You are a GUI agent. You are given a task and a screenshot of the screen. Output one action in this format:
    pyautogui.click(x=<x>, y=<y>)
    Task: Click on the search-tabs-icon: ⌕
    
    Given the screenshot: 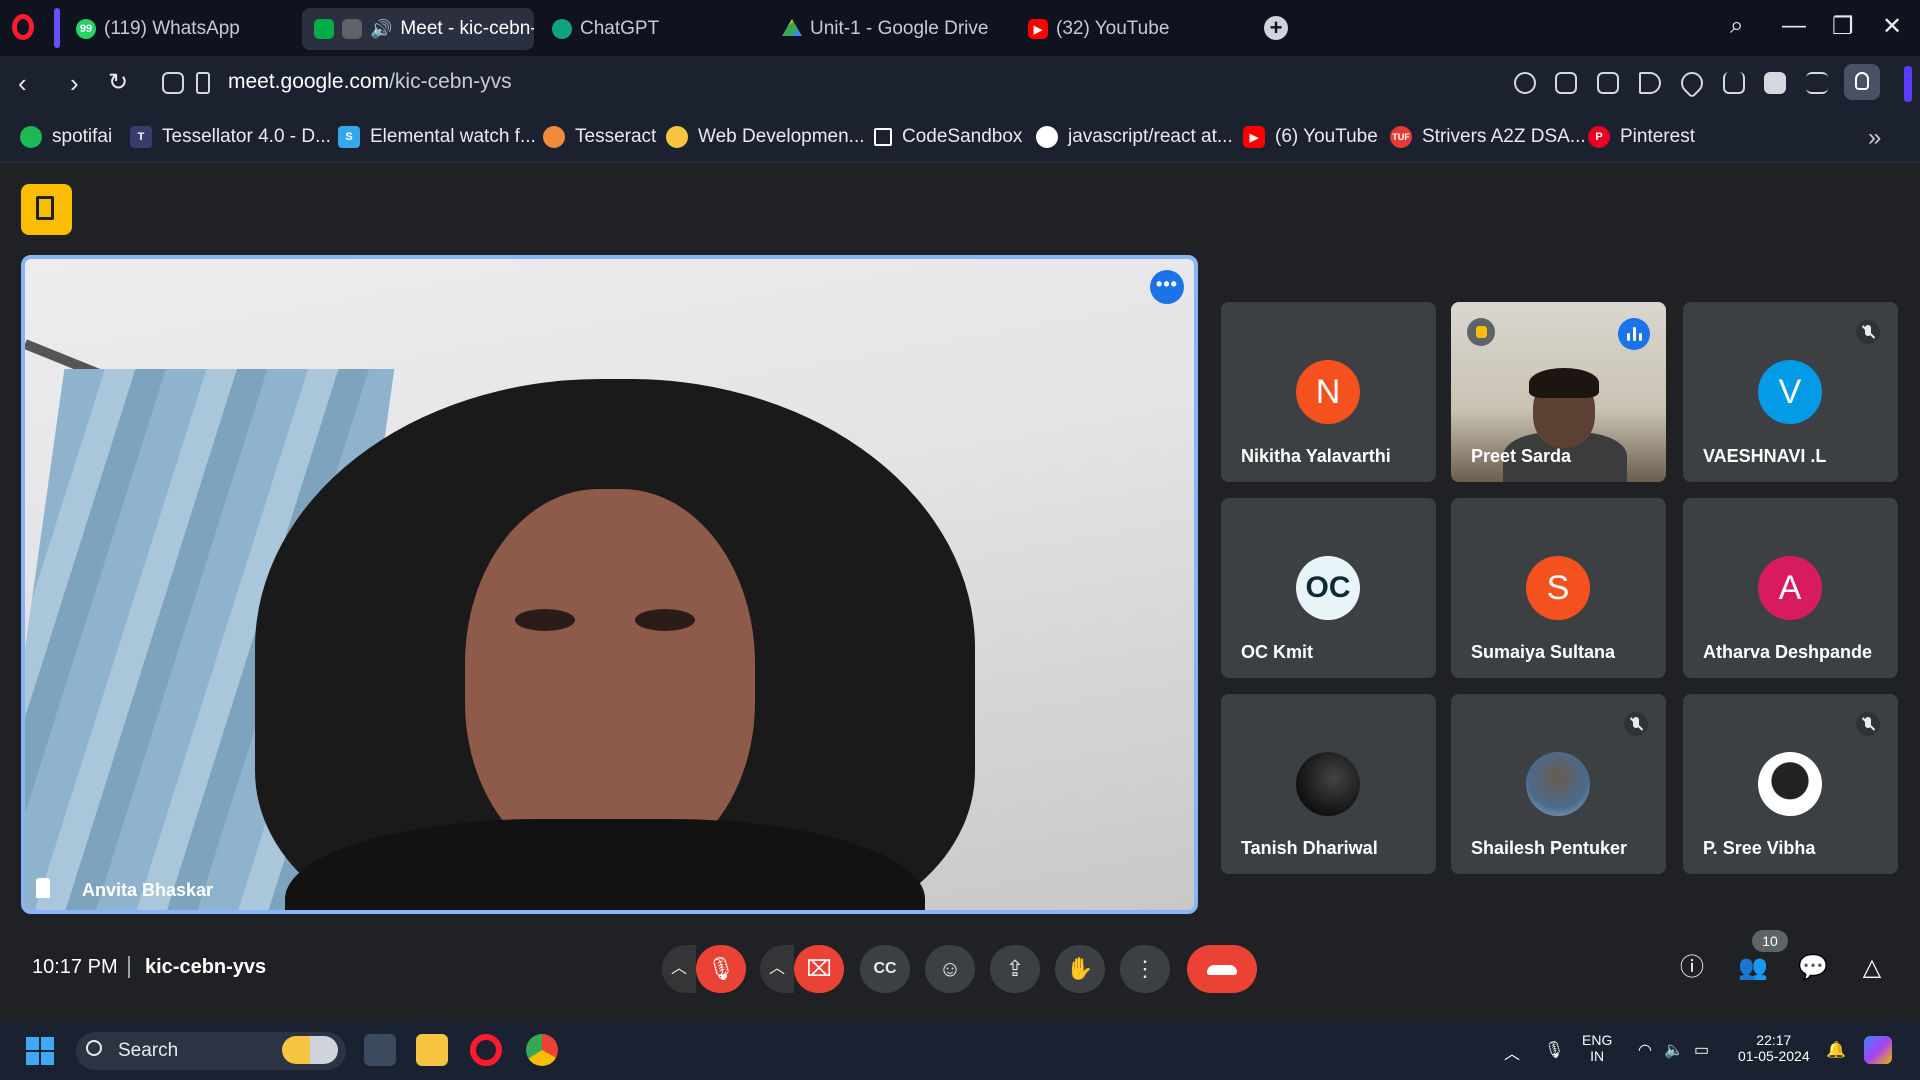 What is the action you would take?
    pyautogui.click(x=1736, y=26)
    